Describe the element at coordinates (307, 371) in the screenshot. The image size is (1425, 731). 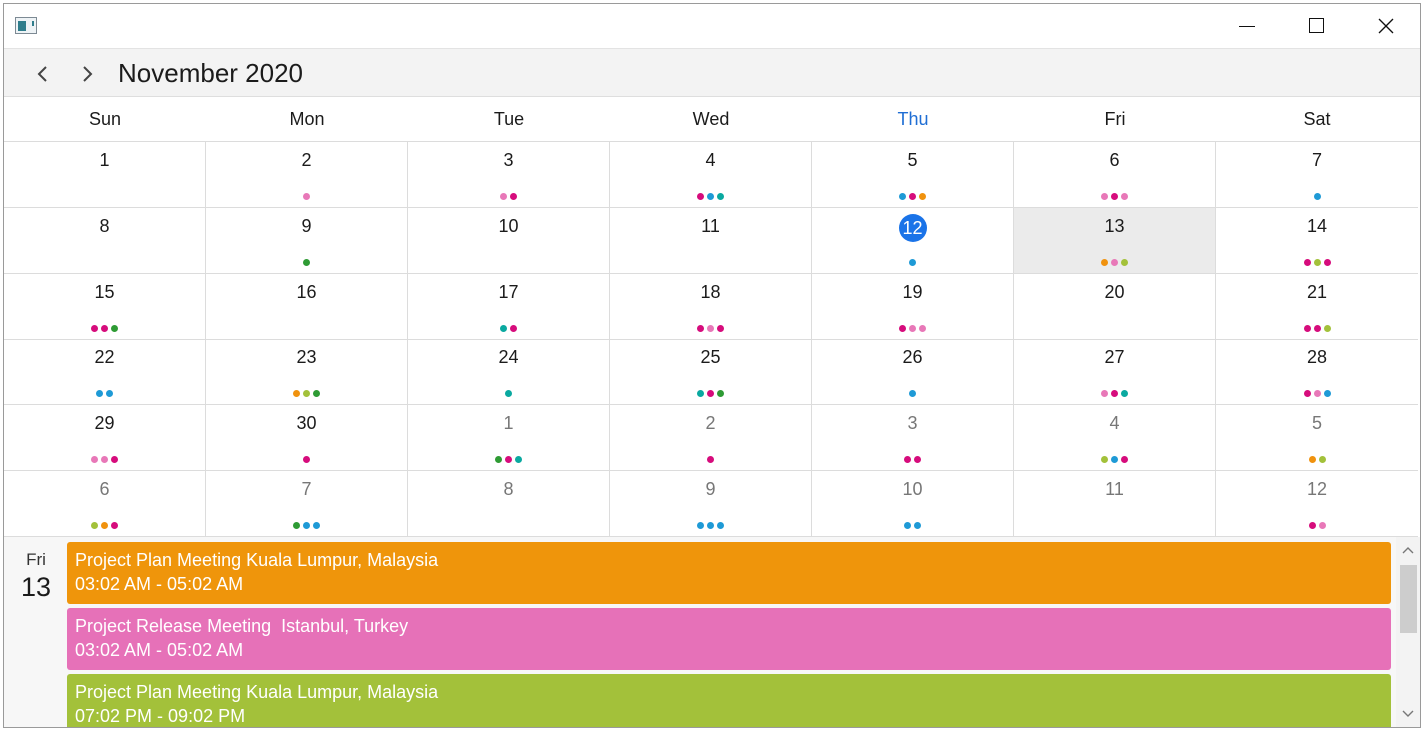
I see `day-cell: 23` at that location.